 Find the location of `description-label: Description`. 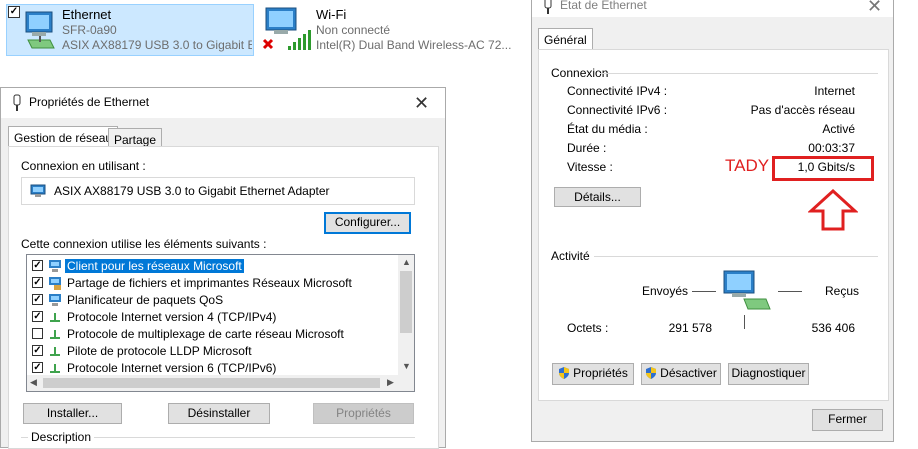

description-label: Description is located at coordinates (61, 437).